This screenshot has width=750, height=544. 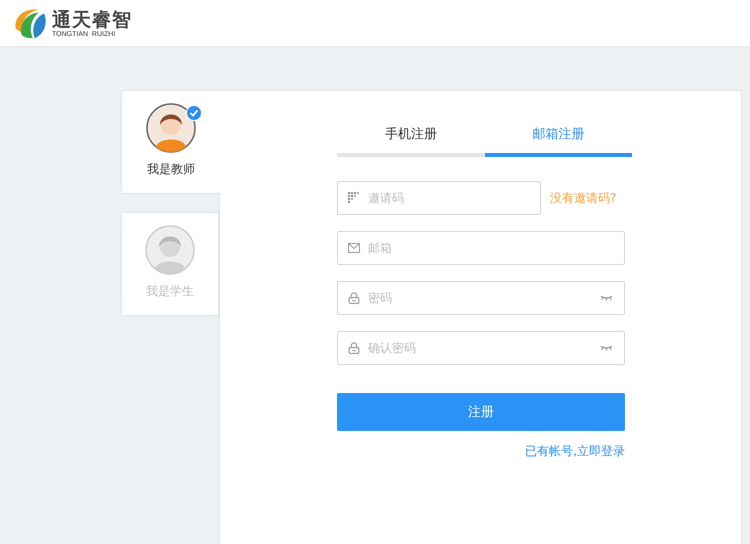 What do you see at coordinates (439, 198) in the screenshot?
I see `input-field: 邀请码` at bounding box center [439, 198].